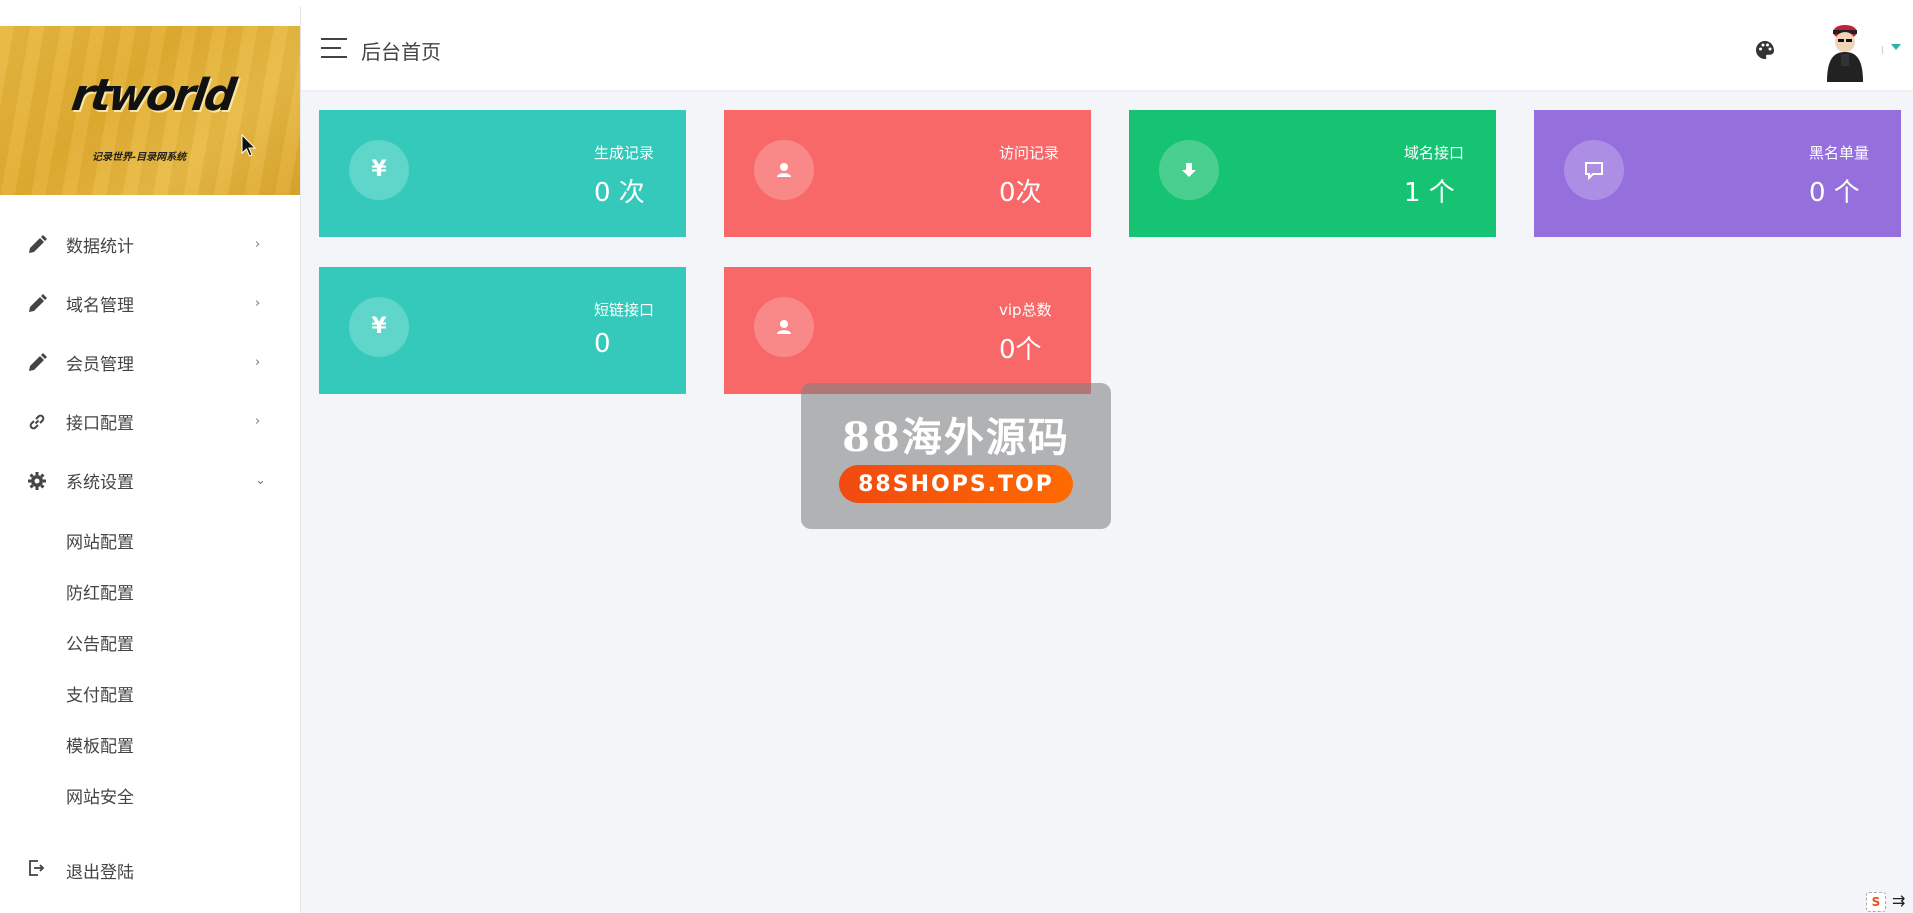 The image size is (1913, 913). What do you see at coordinates (1312, 173) in the screenshot?
I see `stat-card-domain-api: 域名接口 1 个` at bounding box center [1312, 173].